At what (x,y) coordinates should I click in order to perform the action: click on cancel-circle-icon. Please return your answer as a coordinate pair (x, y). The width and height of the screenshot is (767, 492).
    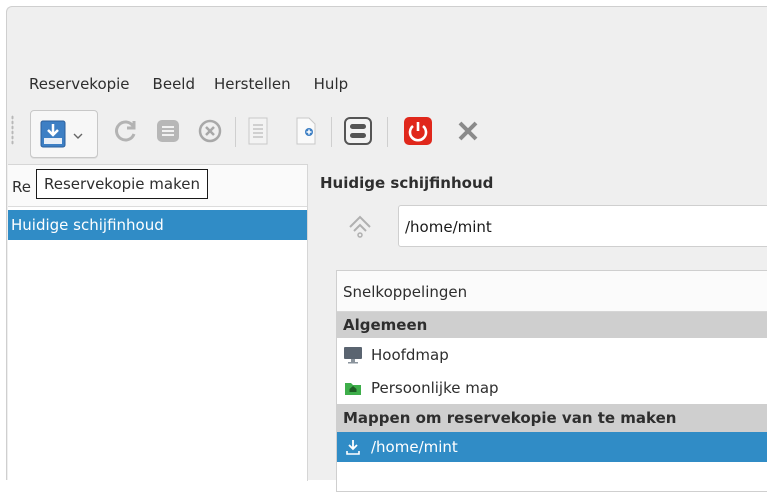
    Looking at the image, I should click on (210, 133).